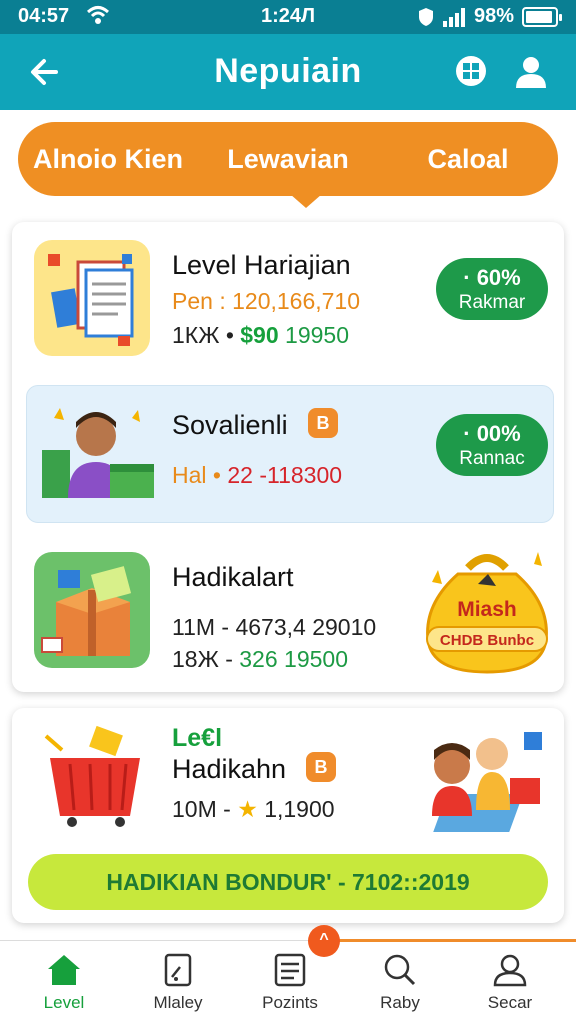 This screenshot has height=1024, width=576. I want to click on nav-item-level: Level, so click(64, 983).